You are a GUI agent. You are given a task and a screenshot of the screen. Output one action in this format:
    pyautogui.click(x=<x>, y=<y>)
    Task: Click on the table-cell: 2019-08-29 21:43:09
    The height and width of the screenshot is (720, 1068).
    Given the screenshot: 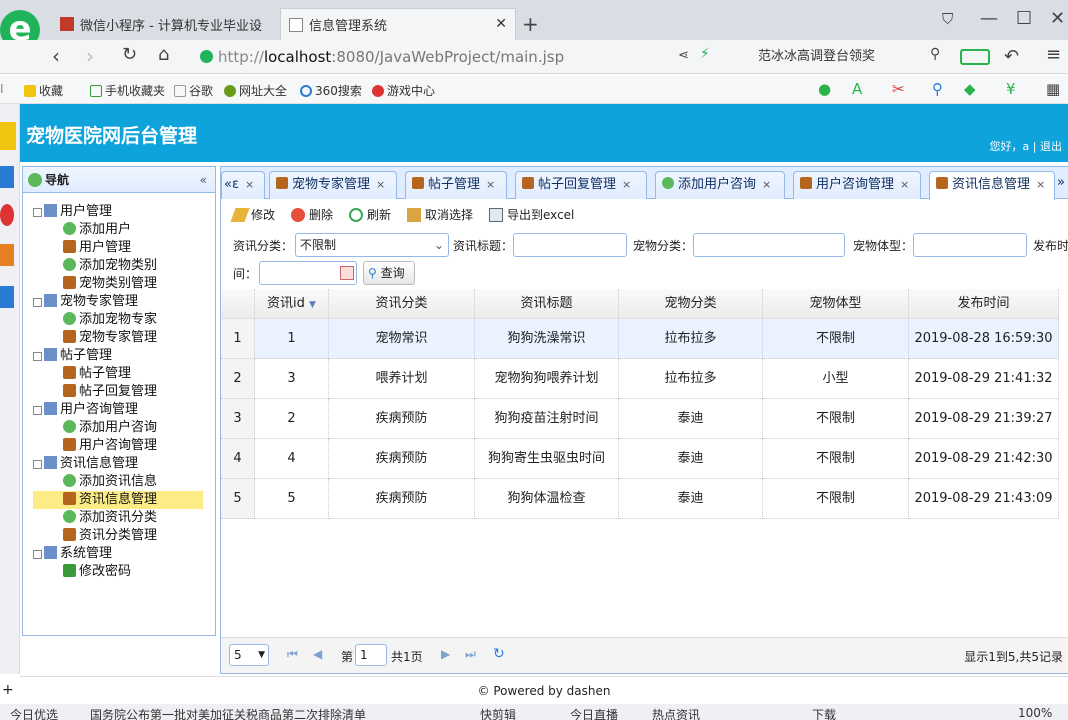 What is the action you would take?
    pyautogui.click(x=984, y=499)
    